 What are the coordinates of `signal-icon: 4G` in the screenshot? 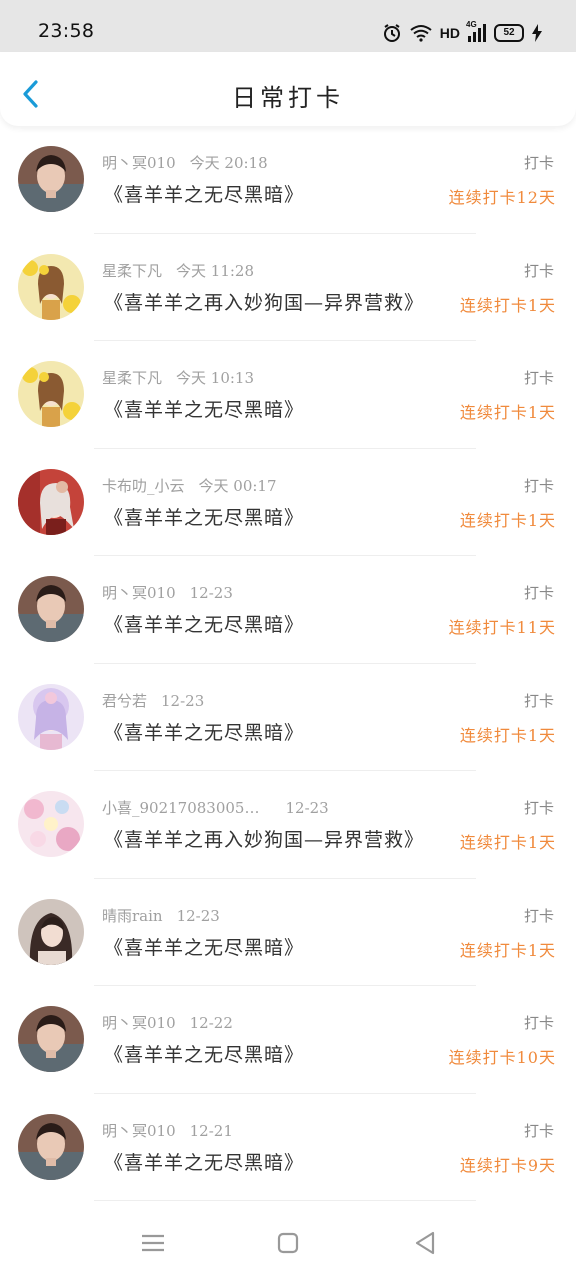 It's located at (476, 31).